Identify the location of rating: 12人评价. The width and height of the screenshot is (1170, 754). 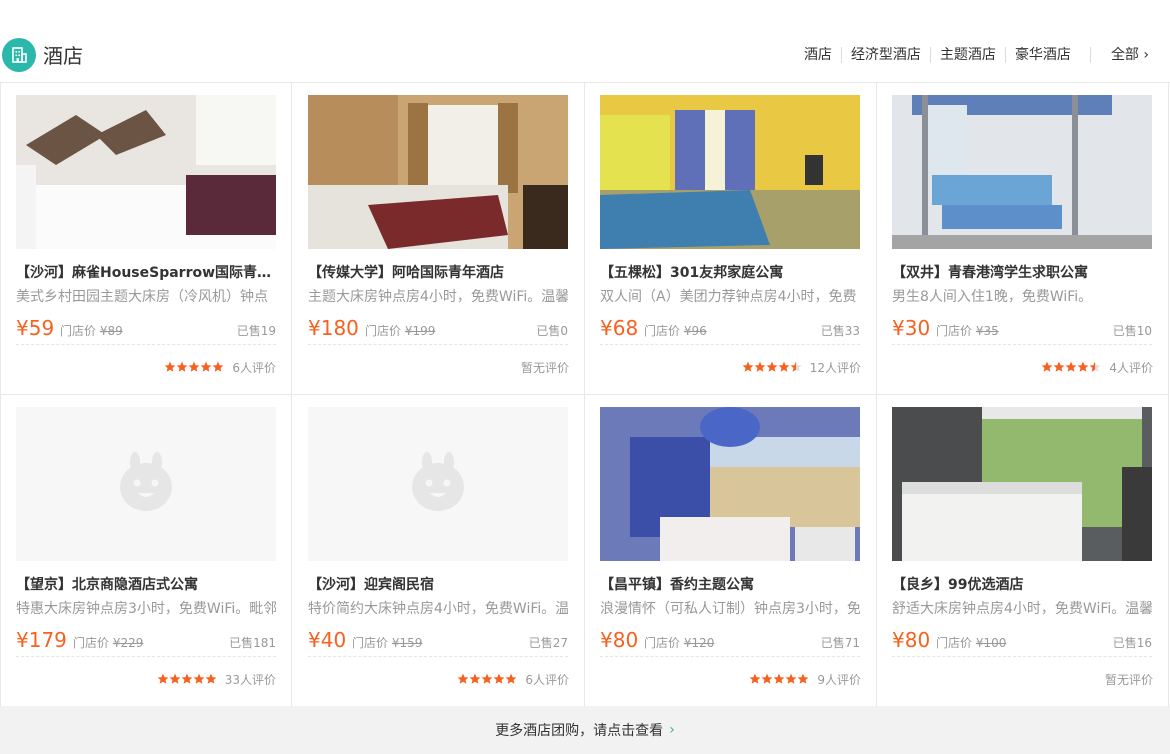
(801, 367).